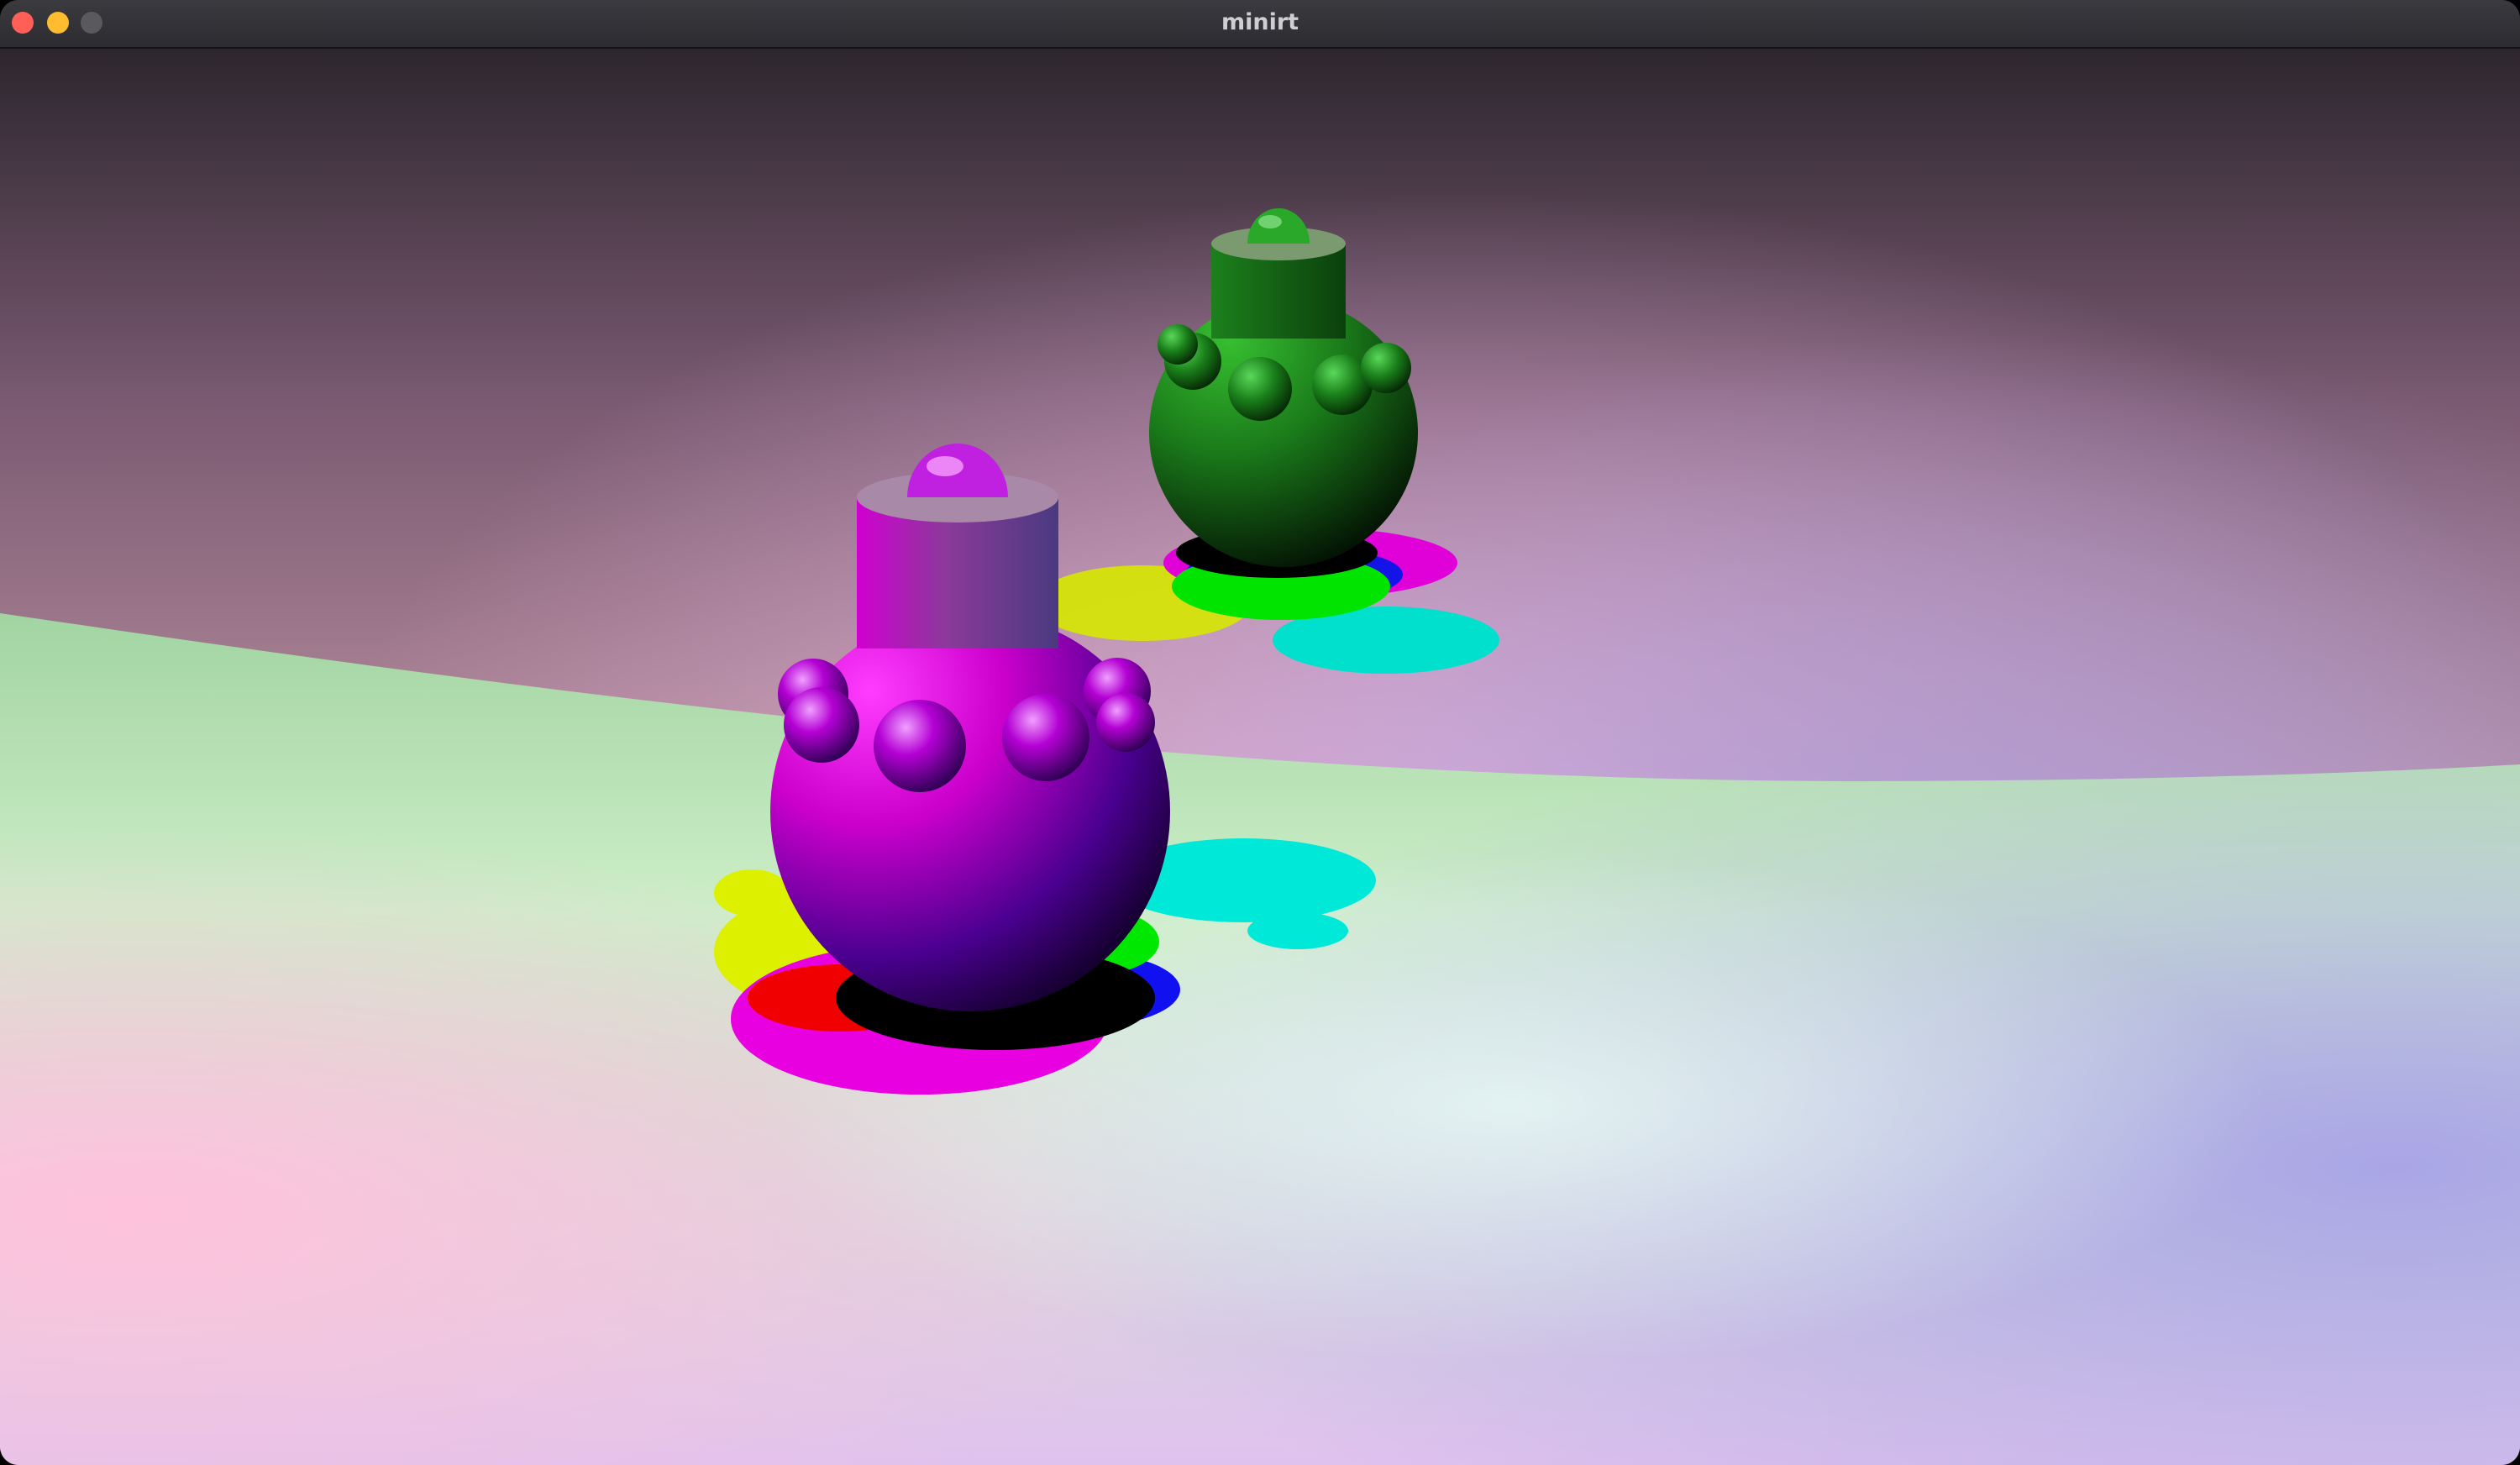  I want to click on window-title: minirt, so click(1260, 22).